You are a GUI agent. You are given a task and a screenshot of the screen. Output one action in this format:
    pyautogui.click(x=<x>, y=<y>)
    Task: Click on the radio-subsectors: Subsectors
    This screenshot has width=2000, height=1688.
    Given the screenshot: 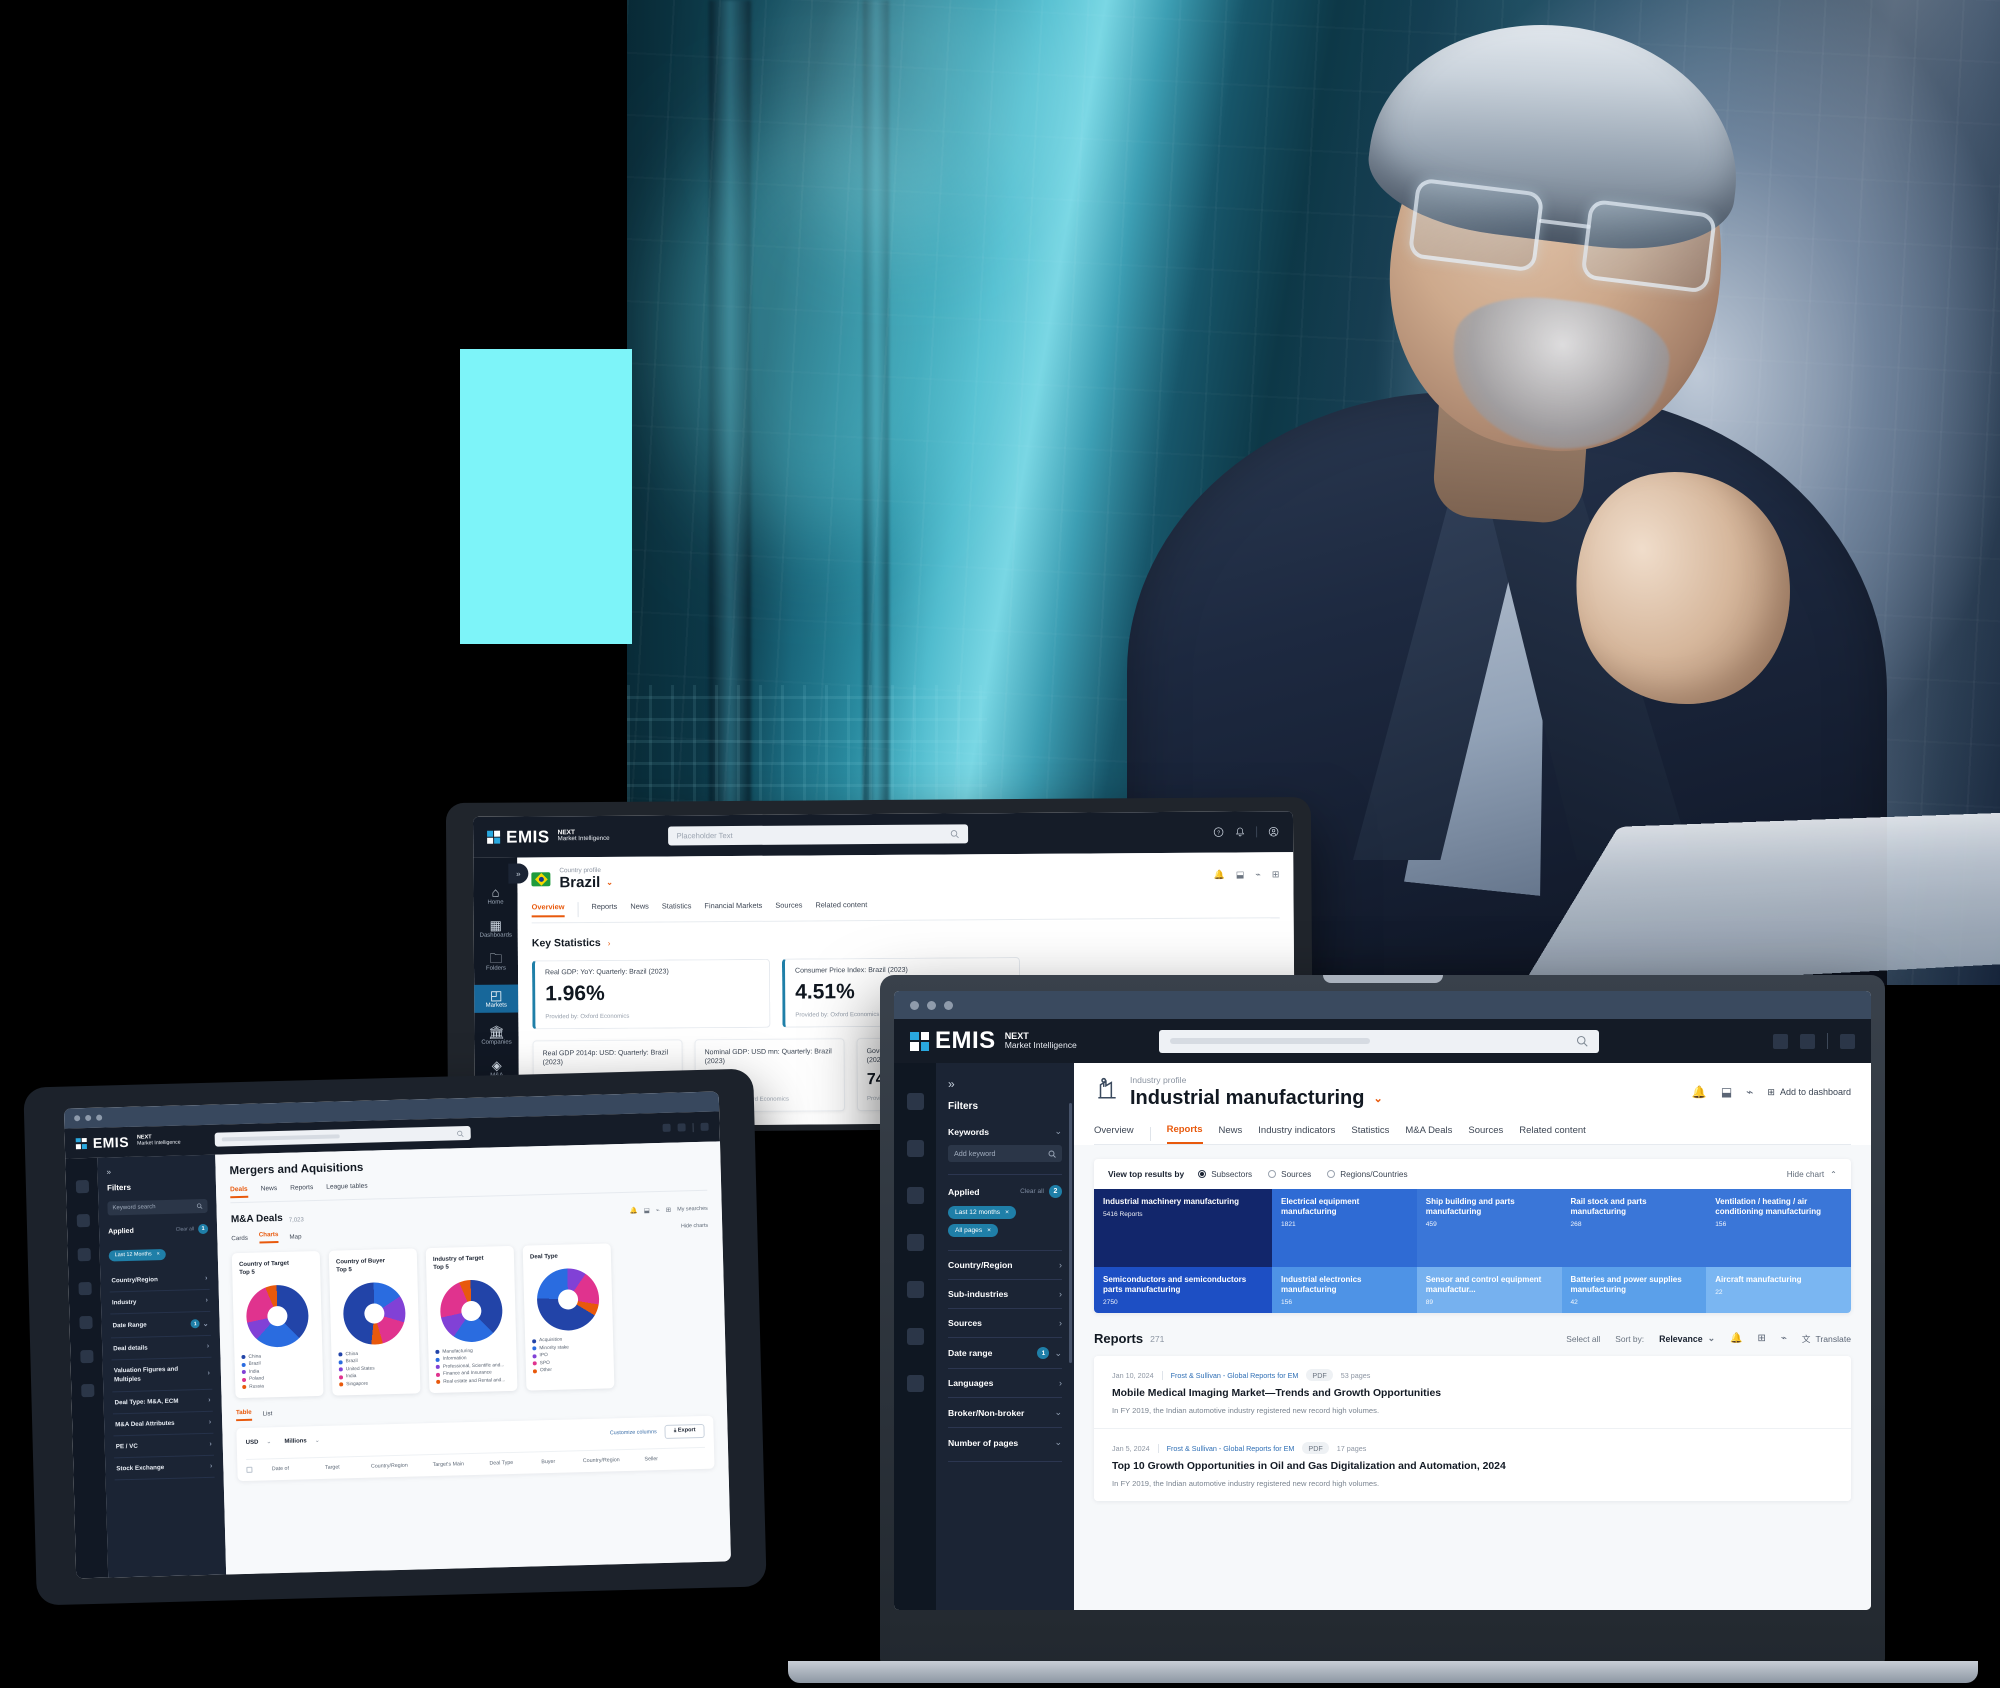 What is the action you would take?
    pyautogui.click(x=1225, y=1174)
    